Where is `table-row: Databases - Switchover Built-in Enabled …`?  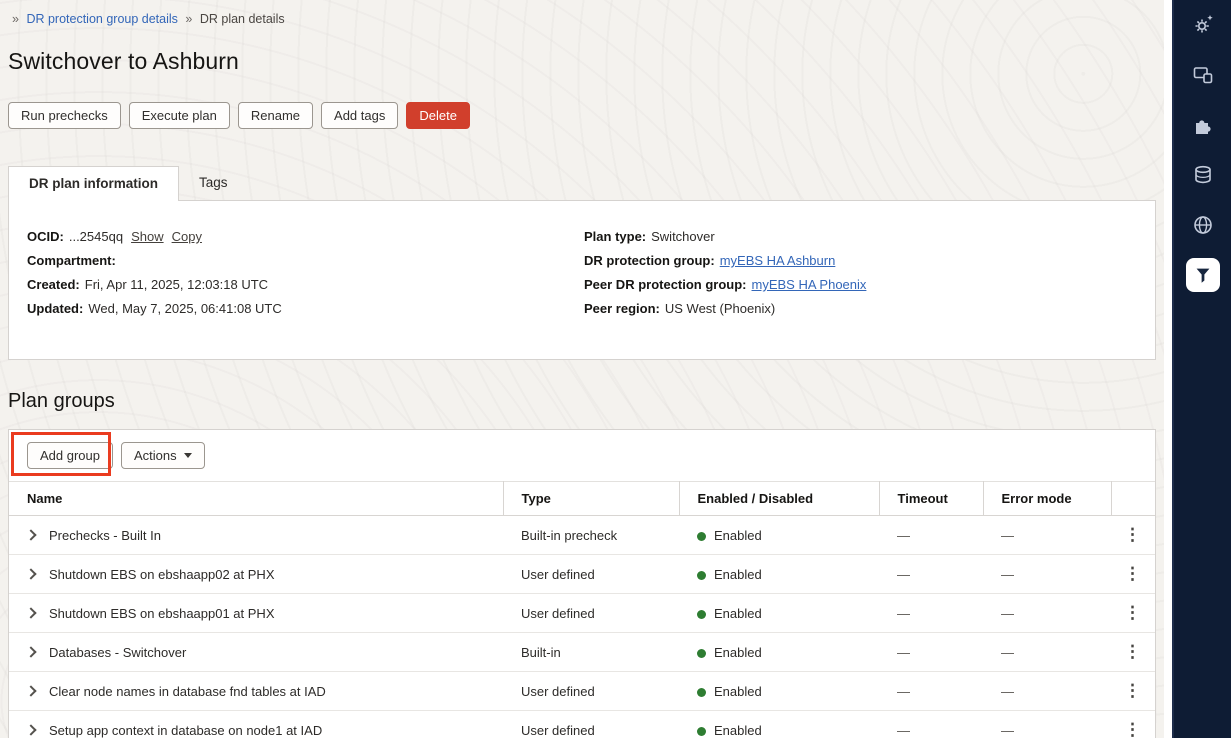 table-row: Databases - Switchover Built-in Enabled … is located at coordinates (582, 652).